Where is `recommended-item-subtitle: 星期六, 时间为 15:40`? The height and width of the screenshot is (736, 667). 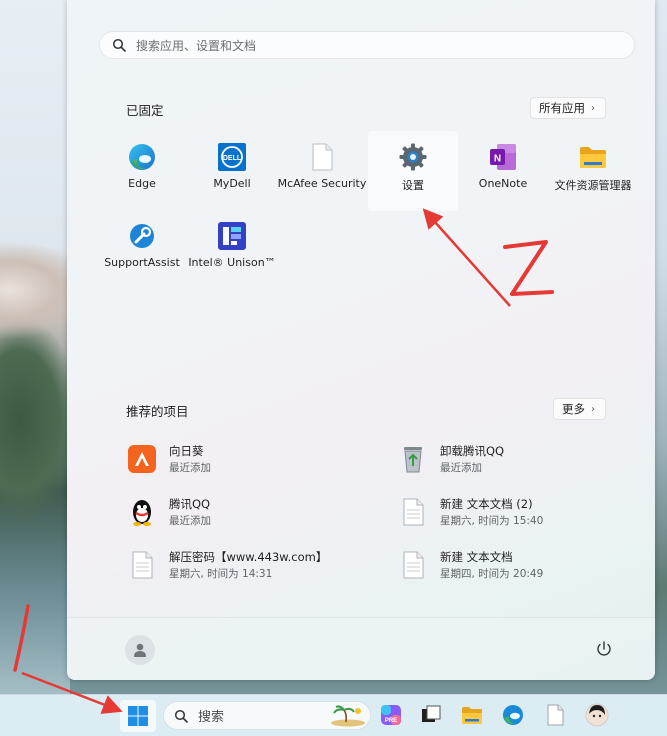
recommended-item-subtitle: 星期六, 时间为 15:40 is located at coordinates (492, 521).